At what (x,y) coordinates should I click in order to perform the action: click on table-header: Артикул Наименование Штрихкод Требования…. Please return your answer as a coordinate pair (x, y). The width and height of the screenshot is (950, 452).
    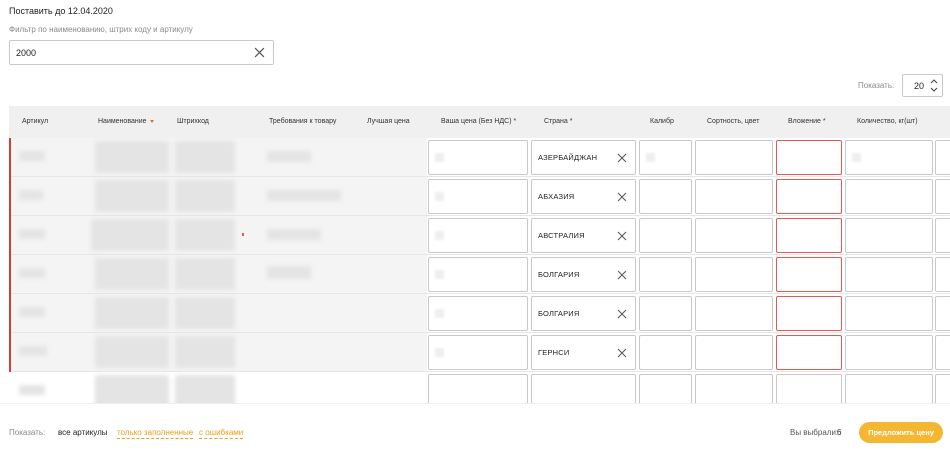
    Looking at the image, I should click on (479, 122).